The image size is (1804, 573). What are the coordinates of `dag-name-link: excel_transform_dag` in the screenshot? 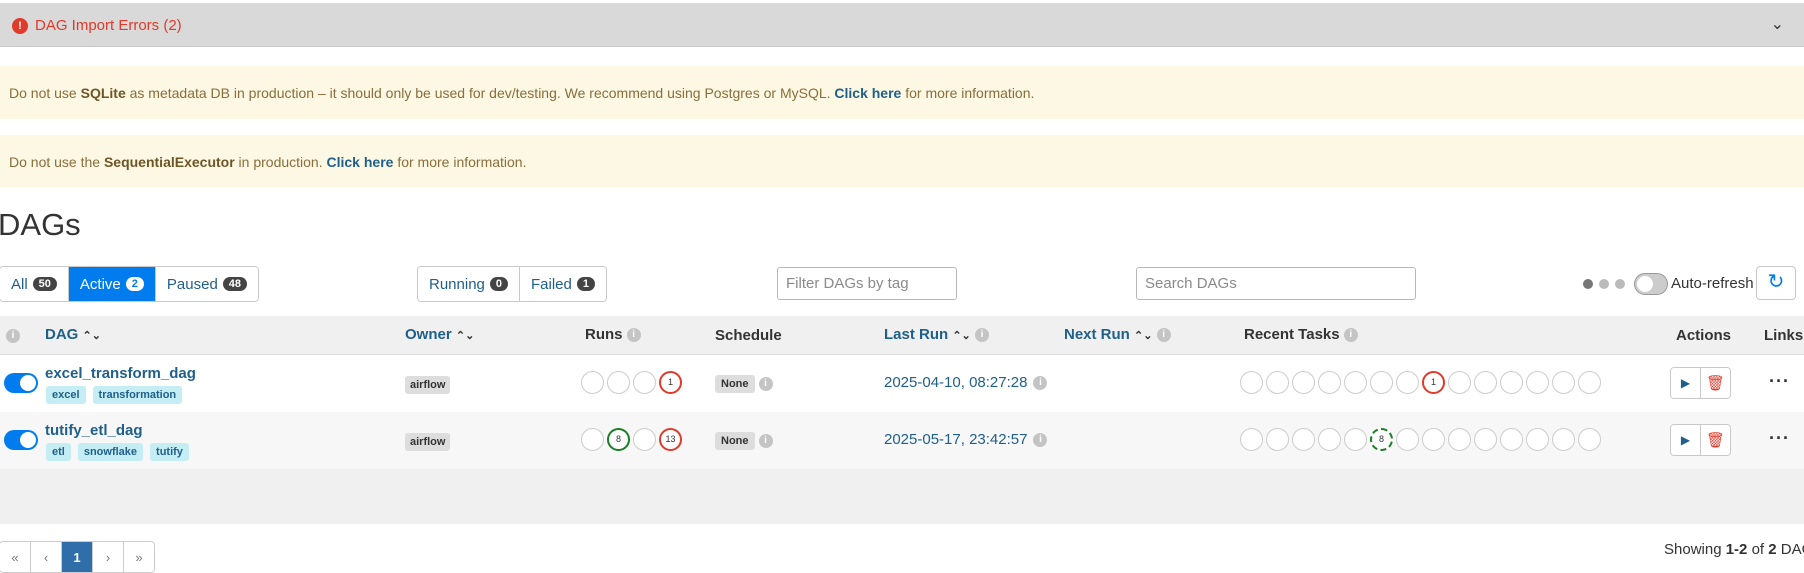 It's located at (120, 373).